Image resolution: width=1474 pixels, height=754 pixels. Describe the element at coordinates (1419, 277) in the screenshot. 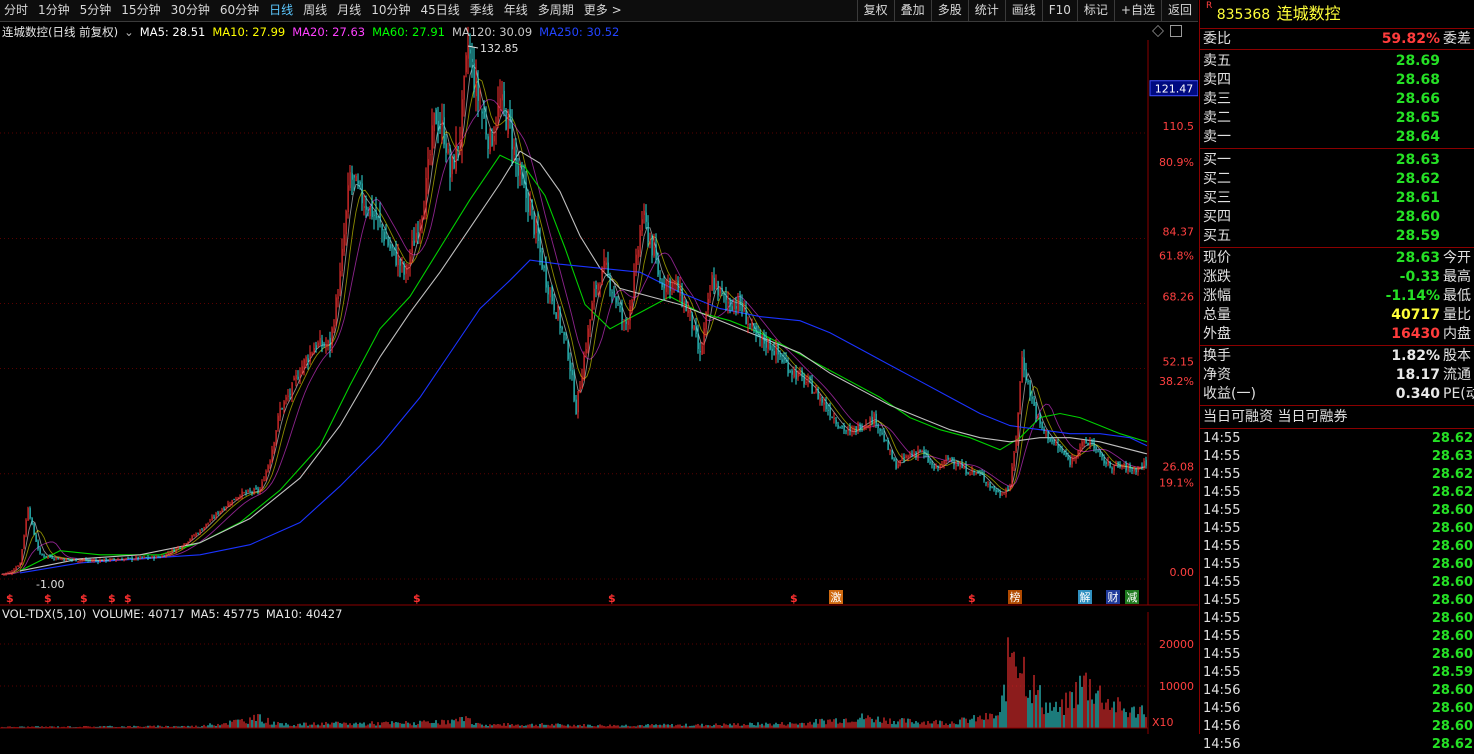

I see `quote-value: -0.33` at that location.